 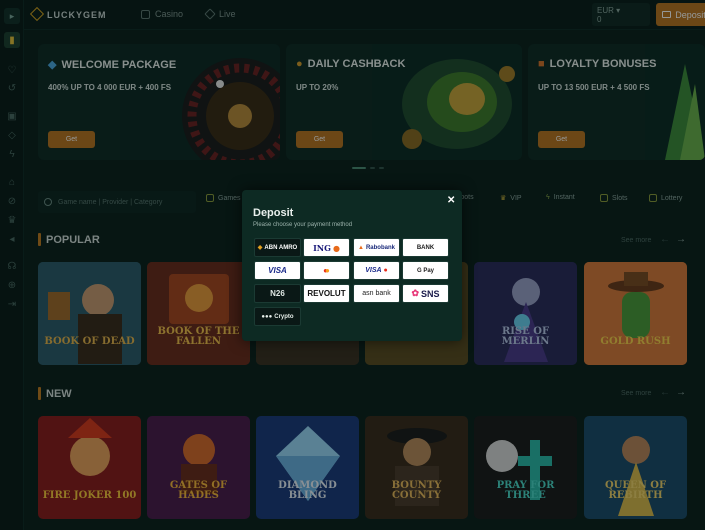 I want to click on payment-rabobank: ▲ Rabobank, so click(x=376, y=247).